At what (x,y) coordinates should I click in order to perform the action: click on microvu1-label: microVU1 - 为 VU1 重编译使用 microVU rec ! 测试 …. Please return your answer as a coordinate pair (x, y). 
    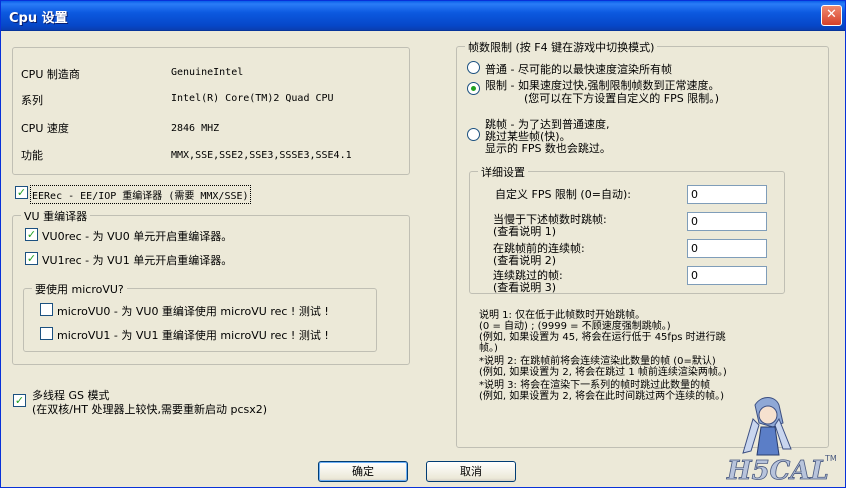
    Looking at the image, I should click on (193, 335).